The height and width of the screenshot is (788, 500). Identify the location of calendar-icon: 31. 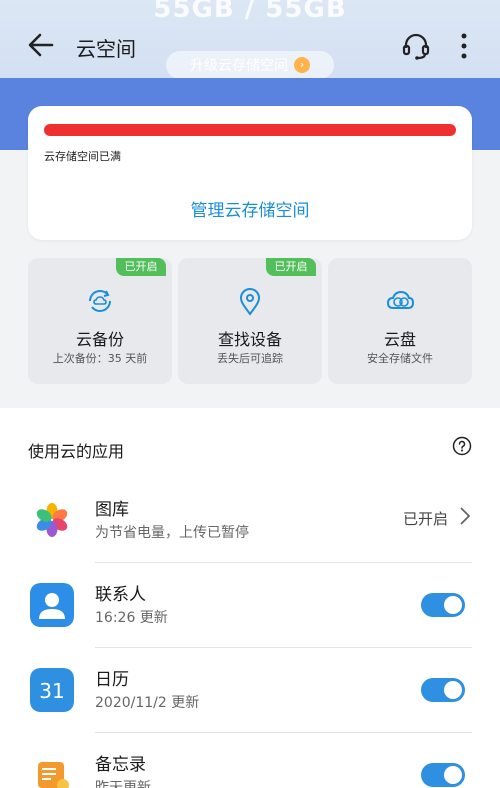
(52, 690).